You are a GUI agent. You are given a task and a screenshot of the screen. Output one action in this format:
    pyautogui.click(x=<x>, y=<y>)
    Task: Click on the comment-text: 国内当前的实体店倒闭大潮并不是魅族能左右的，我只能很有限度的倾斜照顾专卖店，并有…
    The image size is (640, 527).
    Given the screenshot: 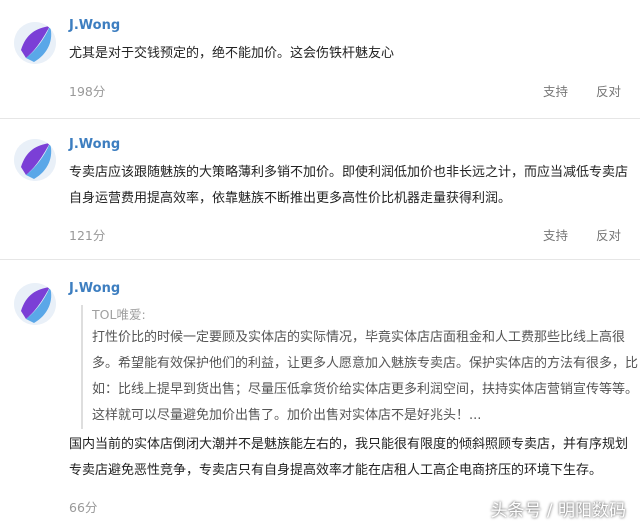 What is the action you would take?
    pyautogui.click(x=349, y=457)
    